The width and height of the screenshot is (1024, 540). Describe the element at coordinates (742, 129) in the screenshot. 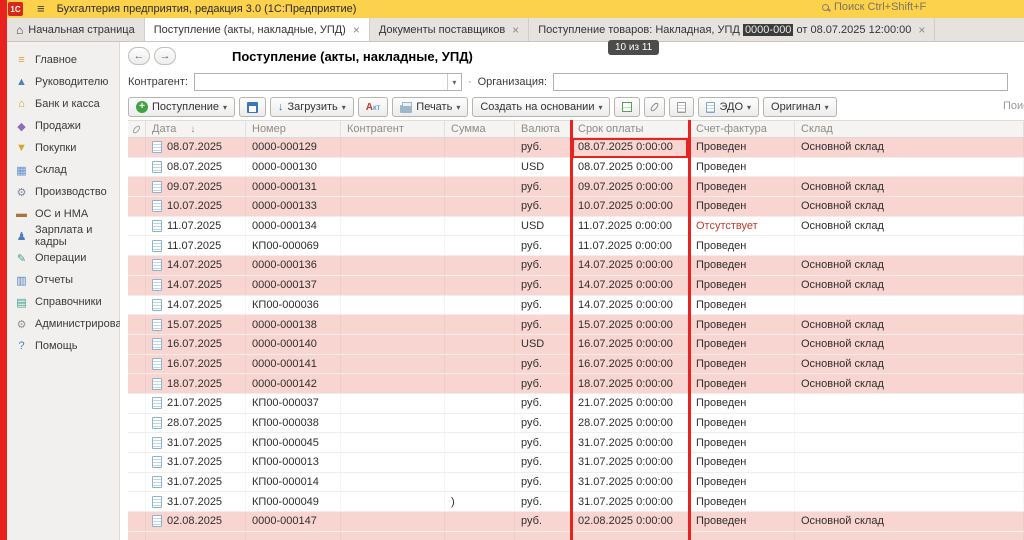

I see `column-header-7: Счет-фактура` at that location.